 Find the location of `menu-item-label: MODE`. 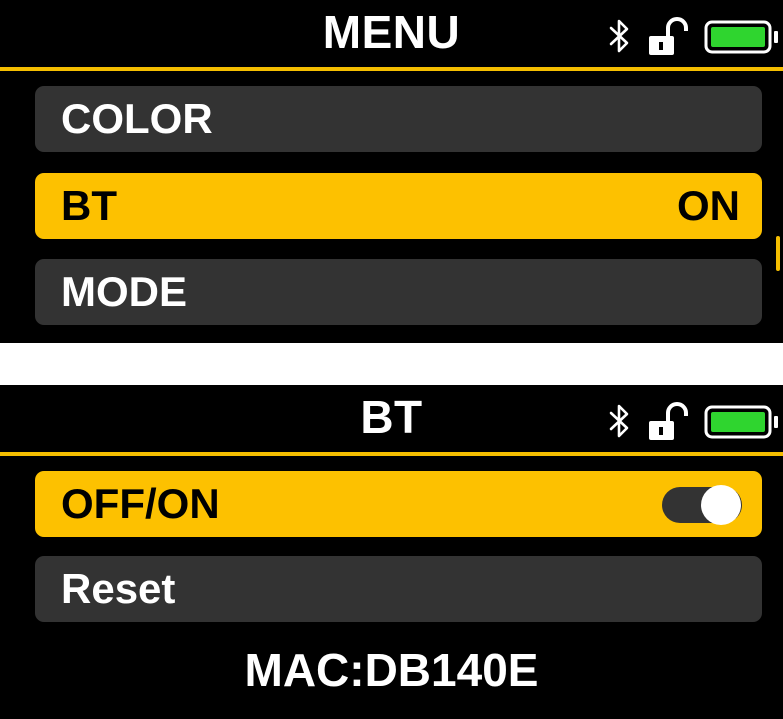

menu-item-label: MODE is located at coordinates (124, 291).